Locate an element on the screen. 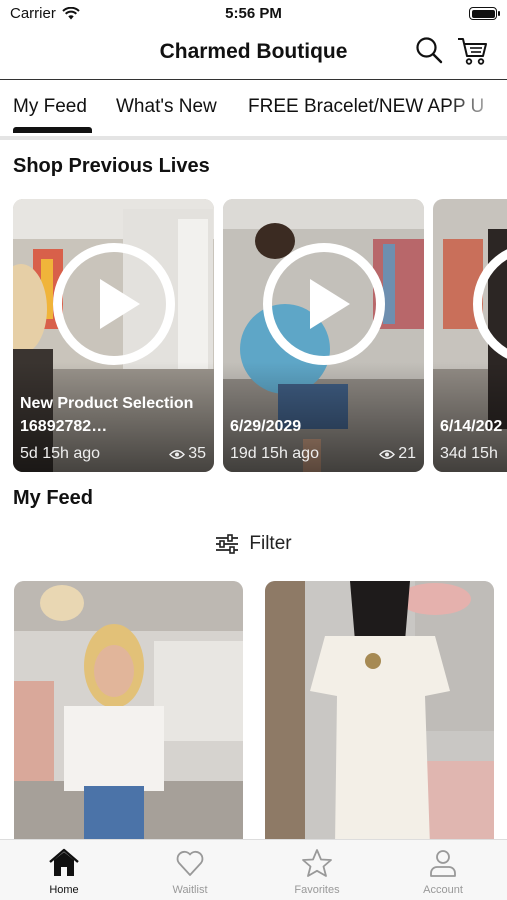 This screenshot has width=507, height=900. heart-icon is located at coordinates (190, 863).